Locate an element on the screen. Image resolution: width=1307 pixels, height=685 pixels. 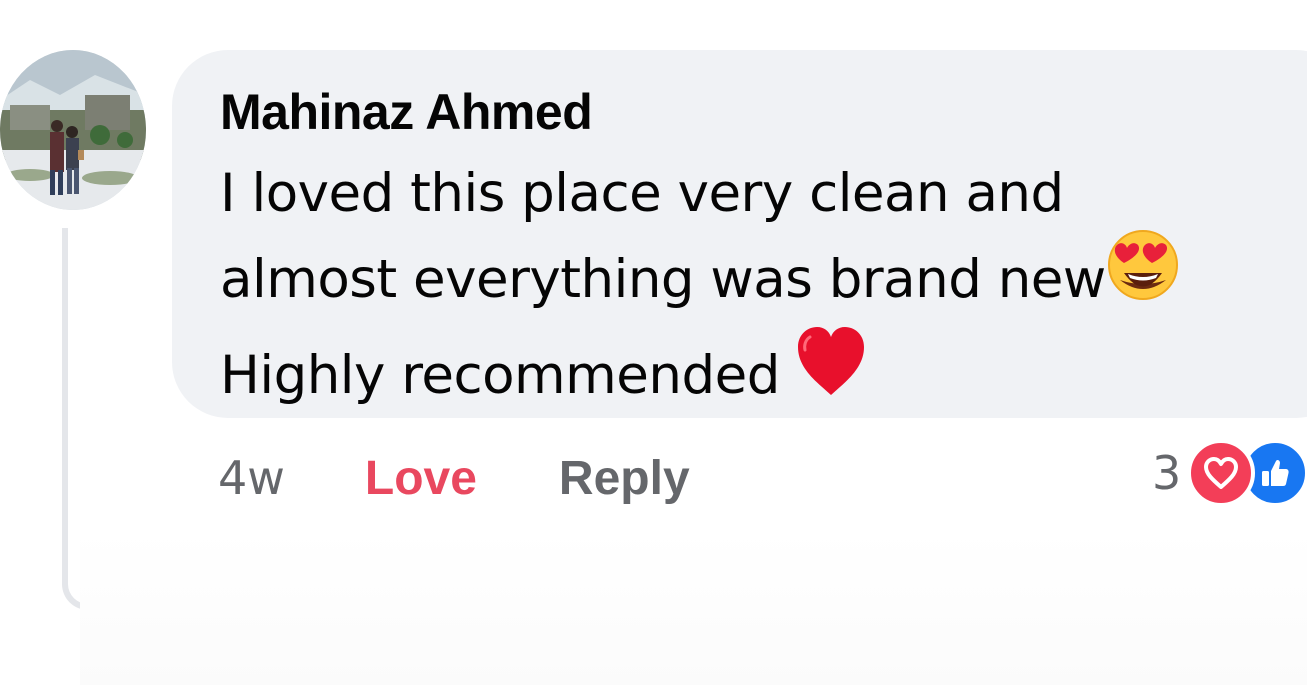
avatar-photo is located at coordinates (73, 130).